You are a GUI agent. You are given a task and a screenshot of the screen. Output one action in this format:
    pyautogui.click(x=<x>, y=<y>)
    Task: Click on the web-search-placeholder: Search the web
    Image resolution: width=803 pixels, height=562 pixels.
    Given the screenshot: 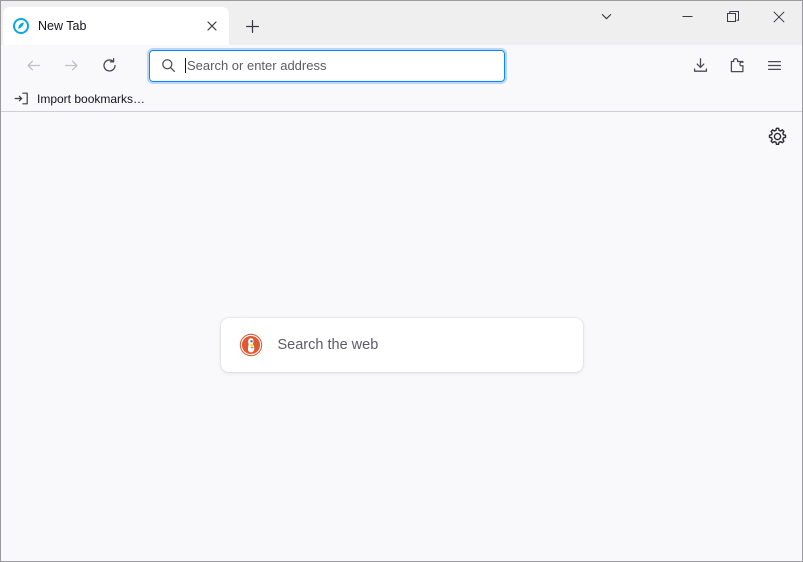 What is the action you would take?
    pyautogui.click(x=328, y=344)
    